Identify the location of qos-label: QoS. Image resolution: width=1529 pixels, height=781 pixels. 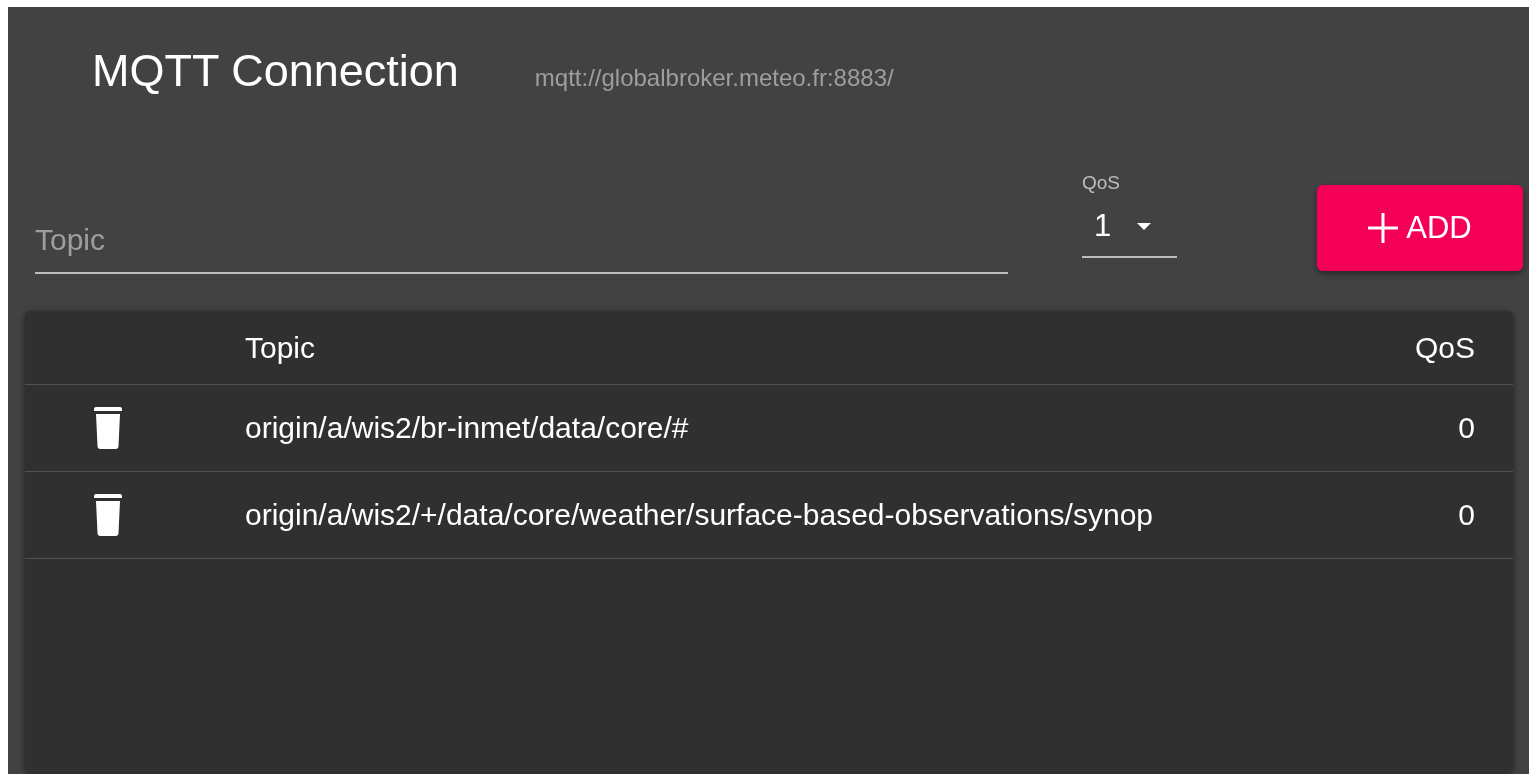
(1102, 183).